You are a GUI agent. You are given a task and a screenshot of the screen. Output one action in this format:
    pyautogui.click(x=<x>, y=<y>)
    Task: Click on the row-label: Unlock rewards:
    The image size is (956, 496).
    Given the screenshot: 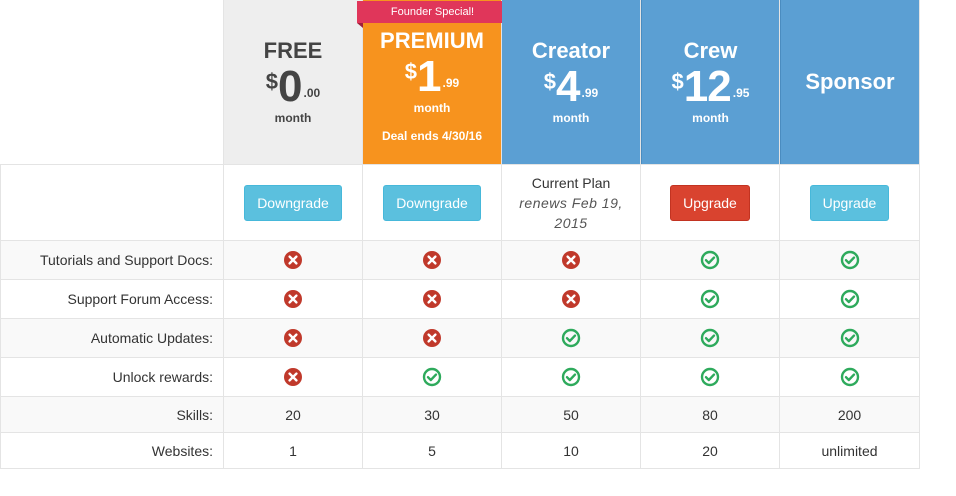 What is the action you would take?
    pyautogui.click(x=112, y=377)
    